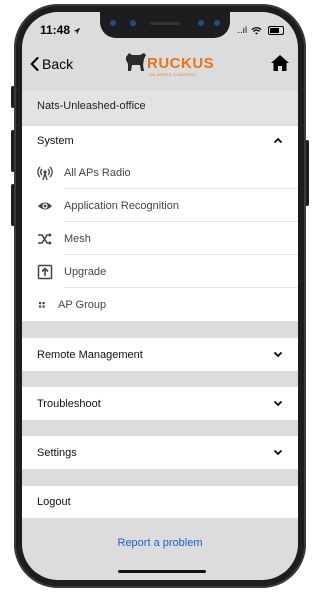 This screenshot has height=593, width=320. I want to click on chevron-up-icon, so click(278, 140).